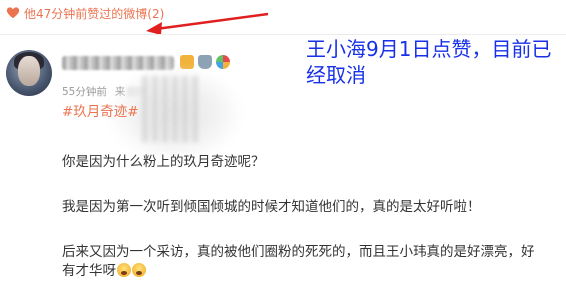 This screenshot has width=566, height=283. What do you see at coordinates (13, 13) in the screenshot?
I see `heart-icon` at bounding box center [13, 13].